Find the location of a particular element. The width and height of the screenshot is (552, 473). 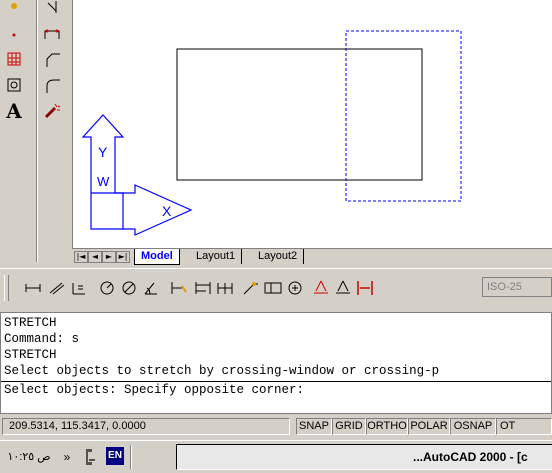

multiline-text-icon: A is located at coordinates (14, 111).